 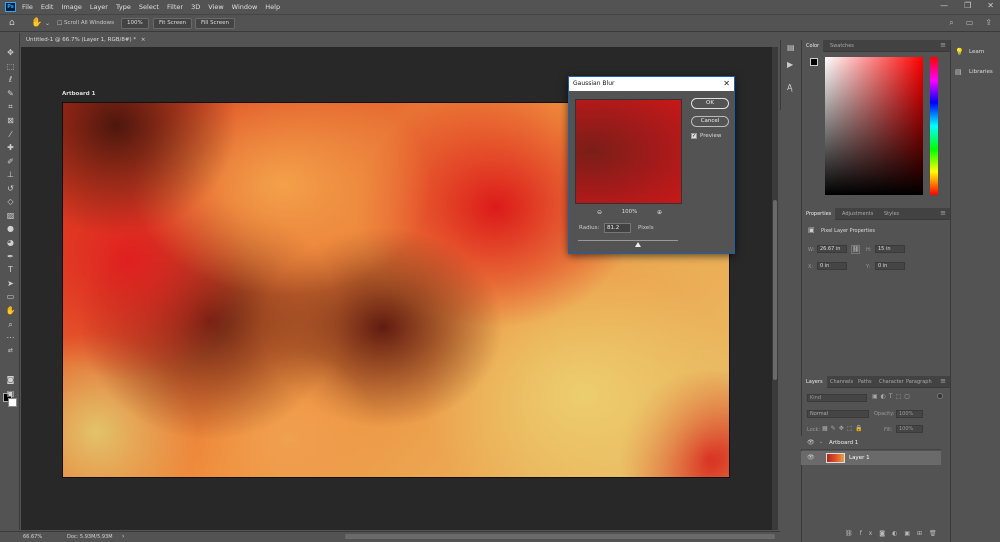 What do you see at coordinates (981, 72) in the screenshot?
I see `libraries-label: Libraries` at bounding box center [981, 72].